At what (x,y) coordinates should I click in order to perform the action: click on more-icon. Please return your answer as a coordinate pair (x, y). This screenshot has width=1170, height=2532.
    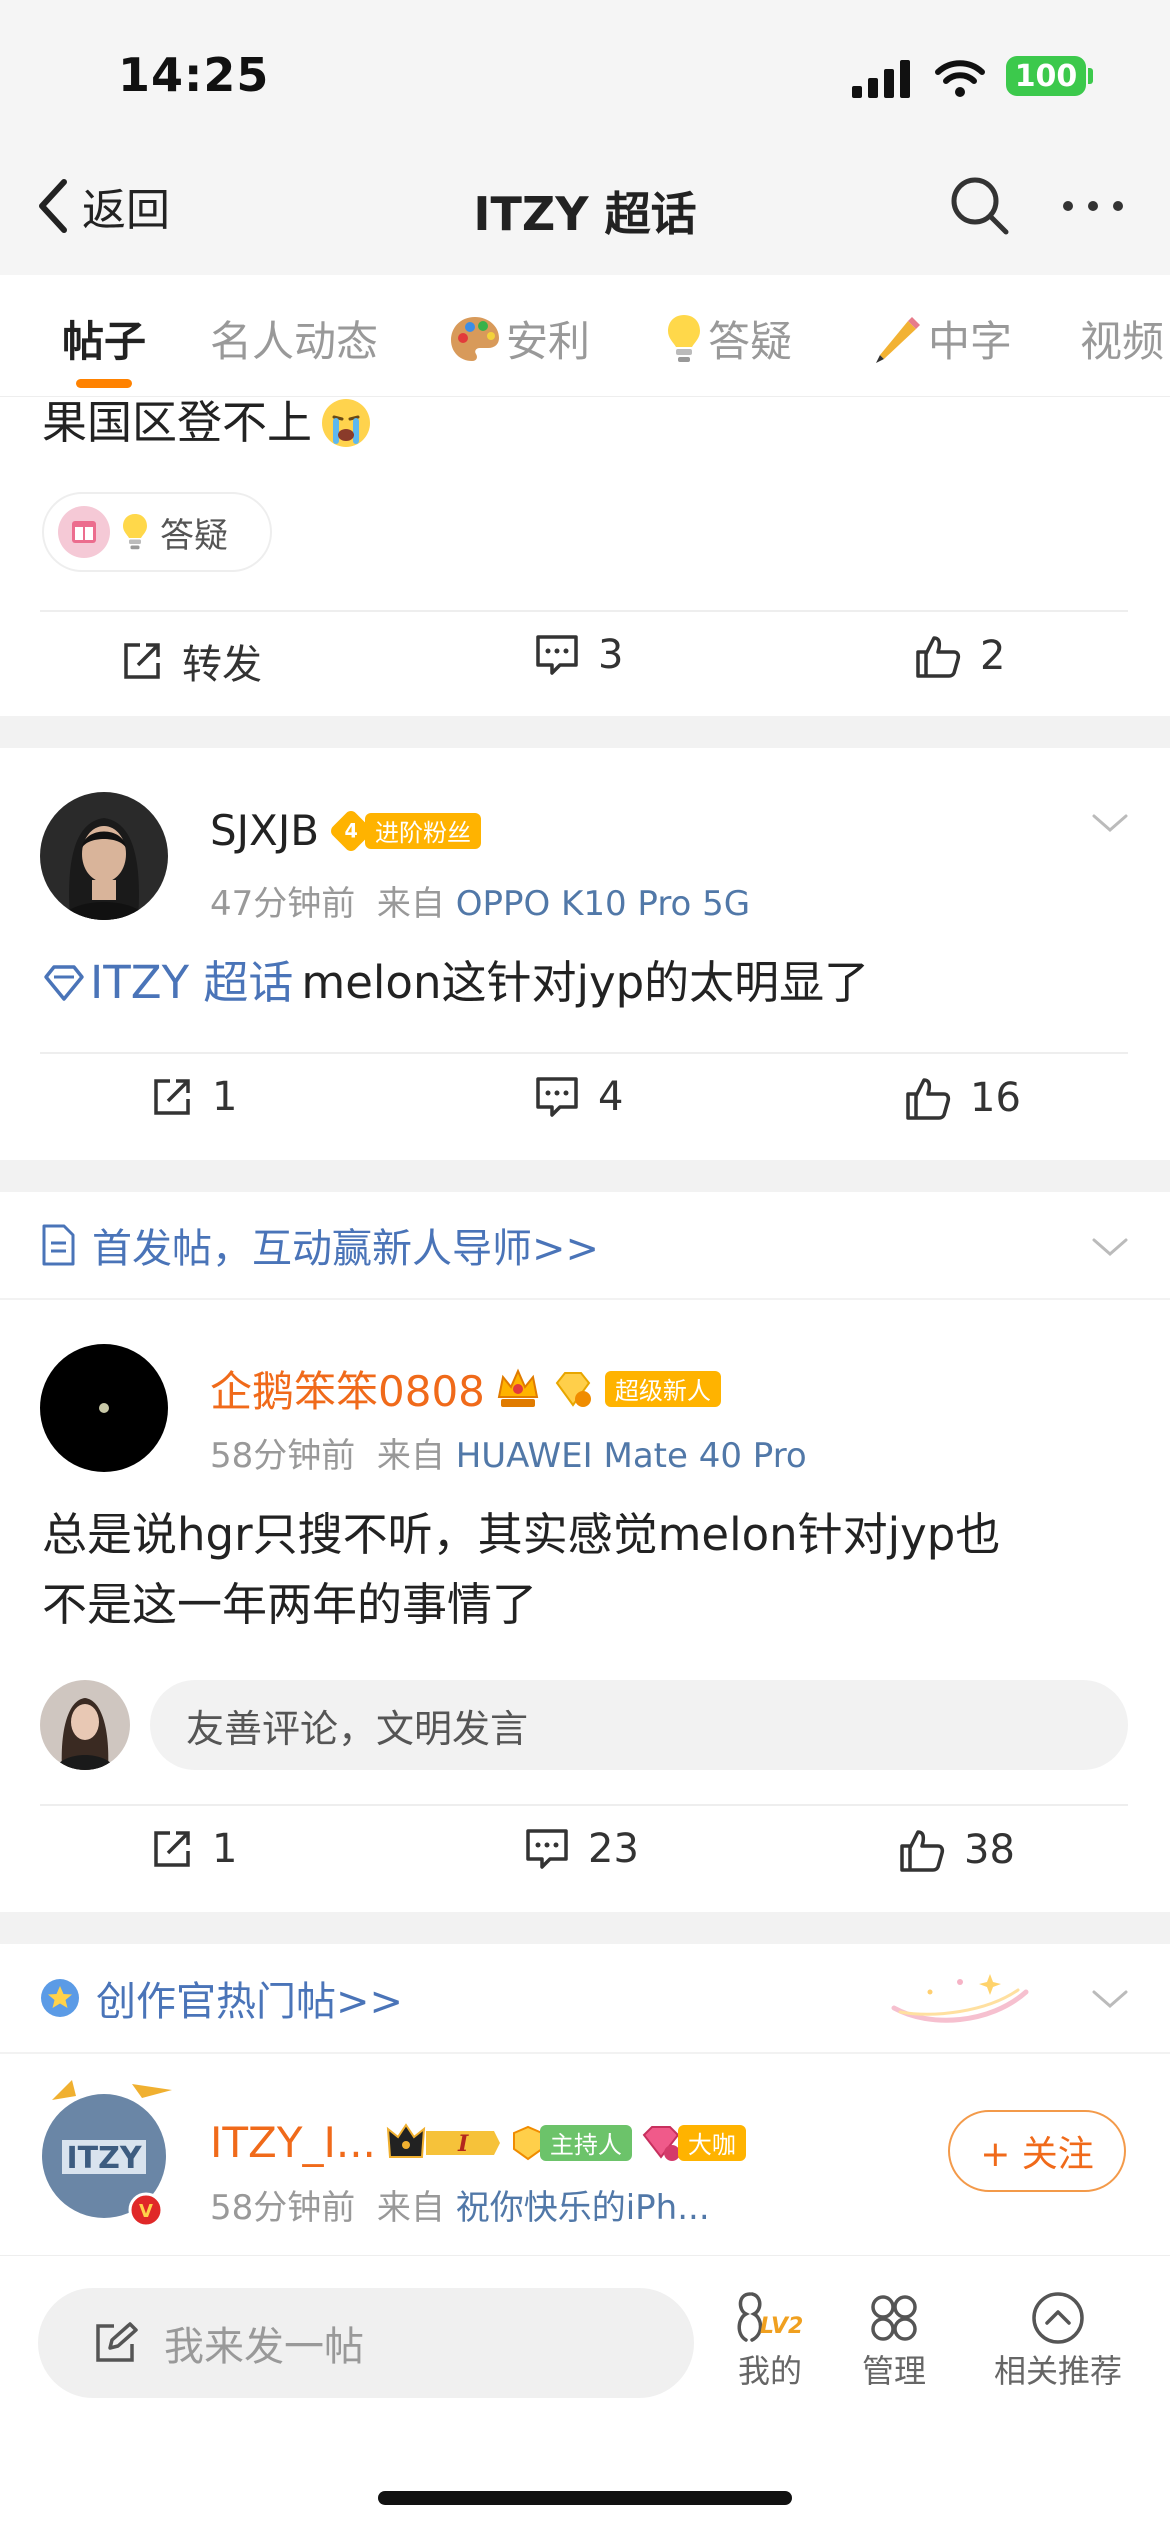
    Looking at the image, I should click on (1093, 206).